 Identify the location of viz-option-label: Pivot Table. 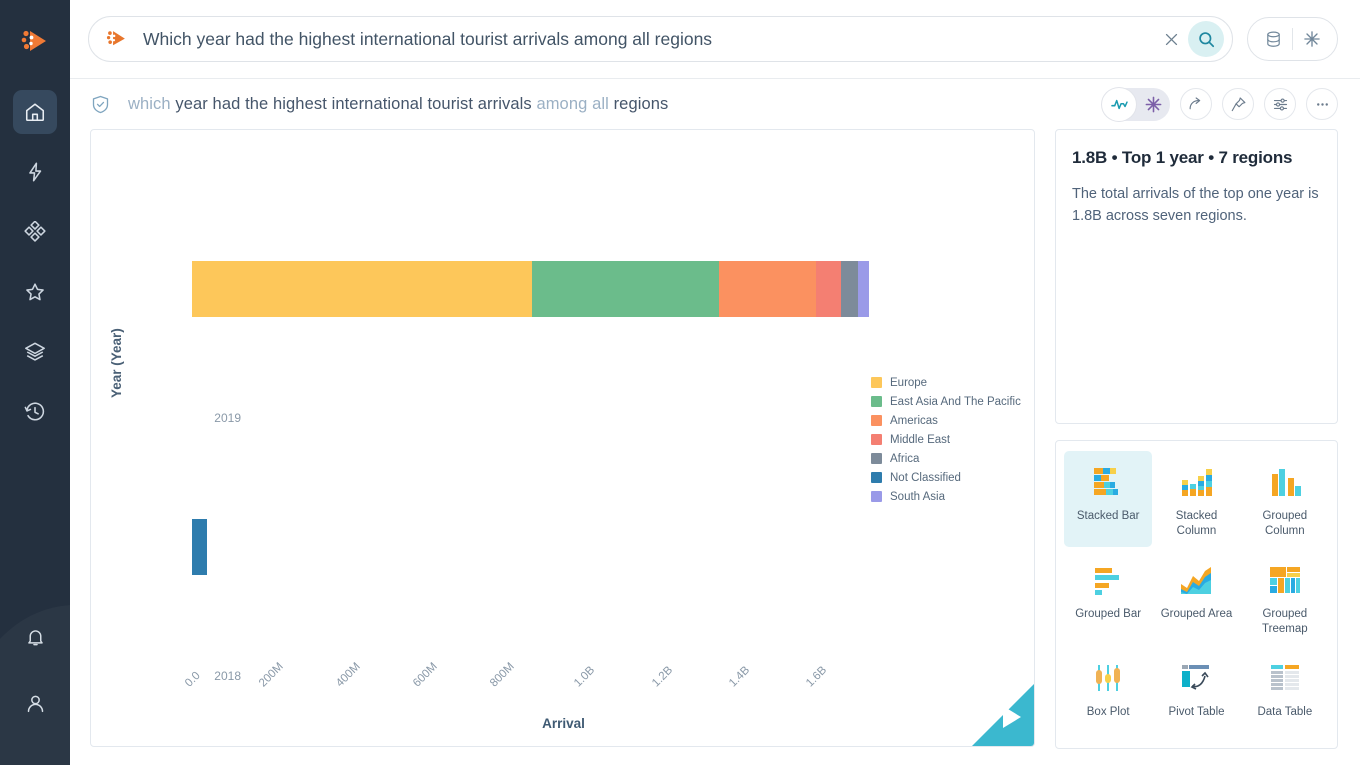
(1196, 711).